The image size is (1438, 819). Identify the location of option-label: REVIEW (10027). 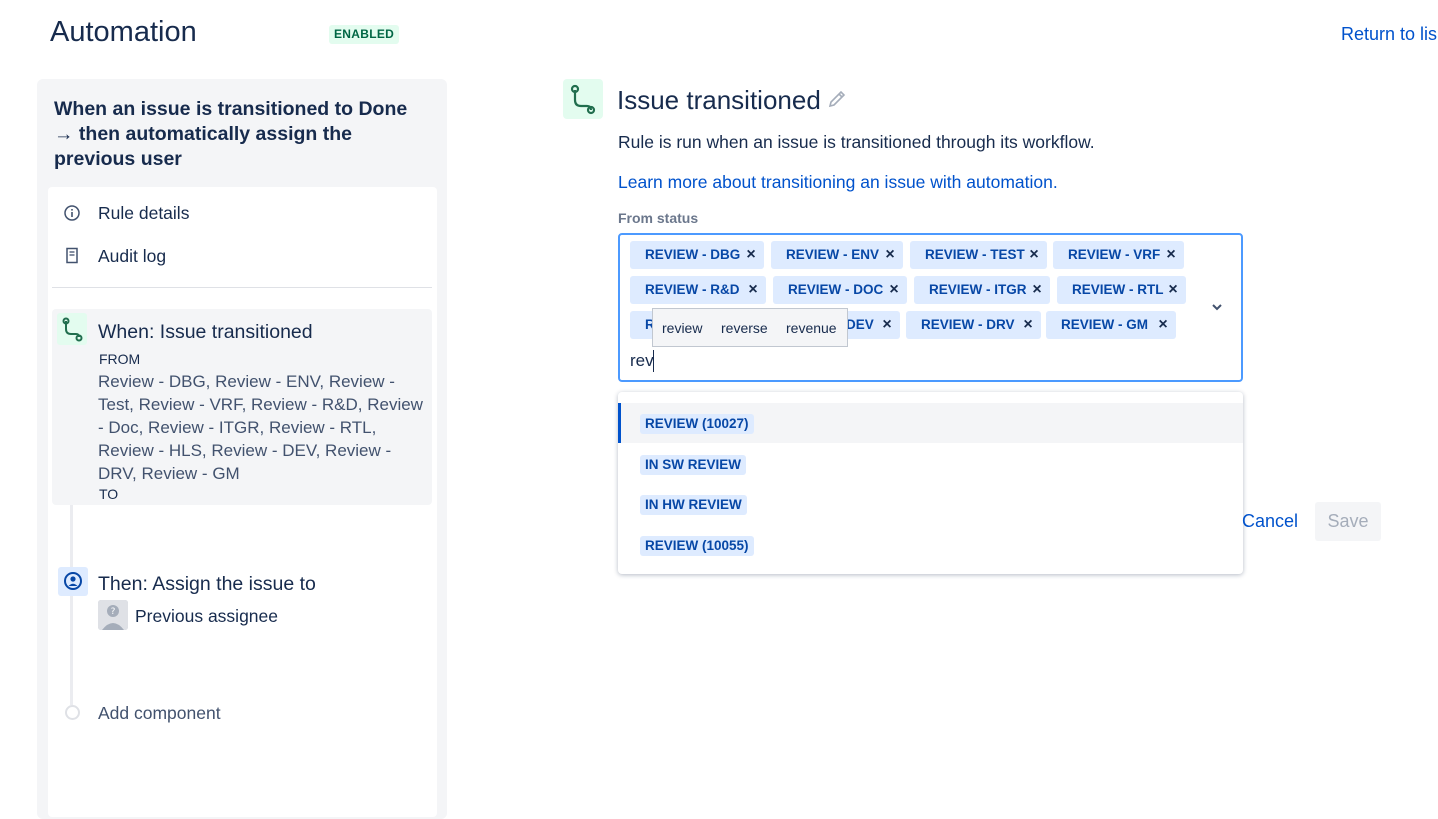
(697, 424).